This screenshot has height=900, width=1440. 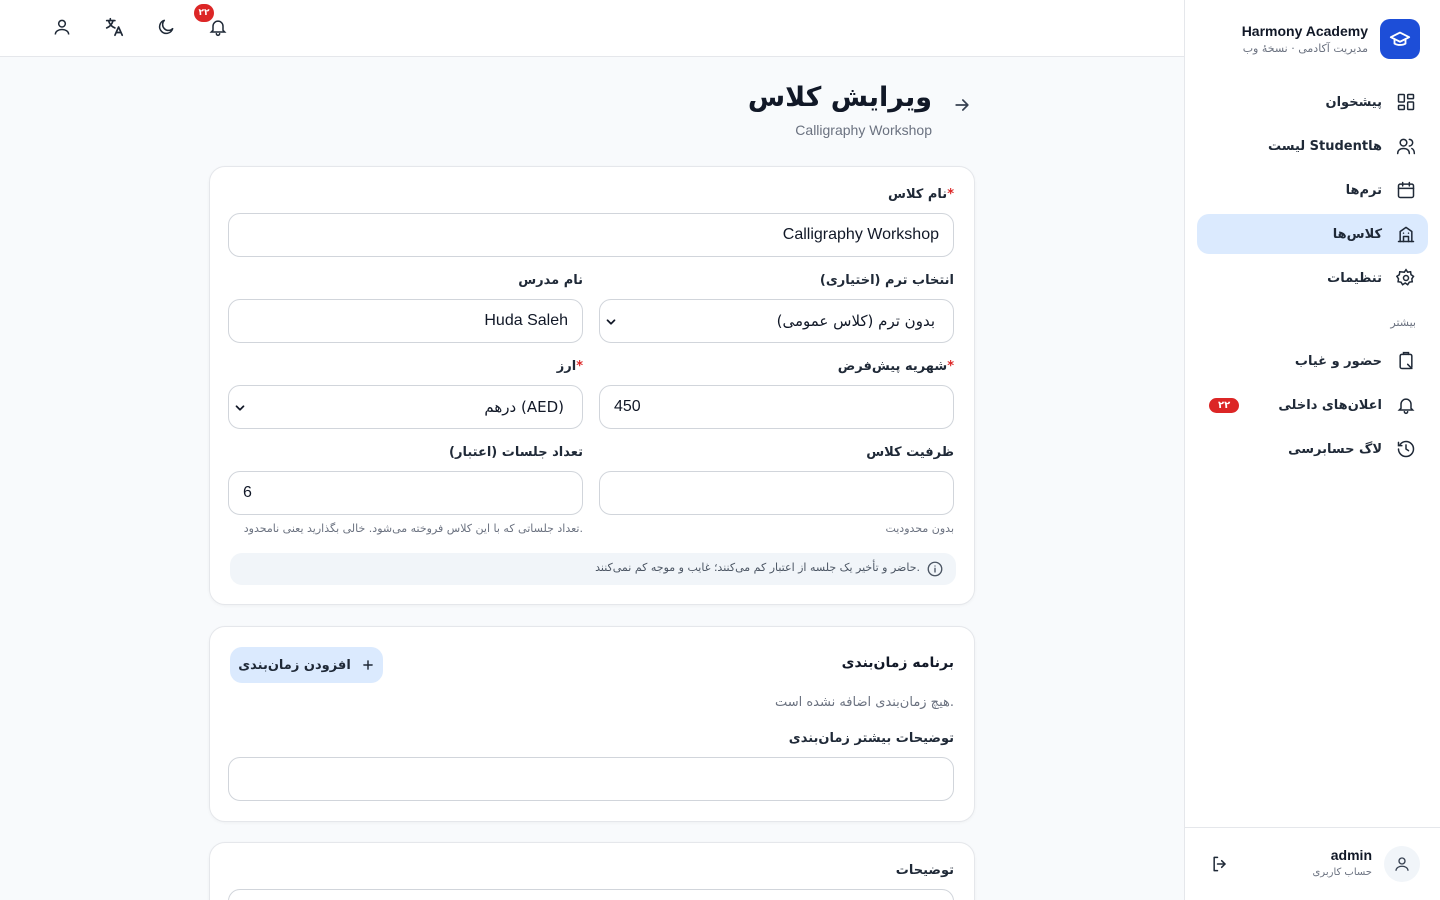 What do you see at coordinates (895, 366) in the screenshot?
I see `fee-label: شهریه پیش‌فرض*` at bounding box center [895, 366].